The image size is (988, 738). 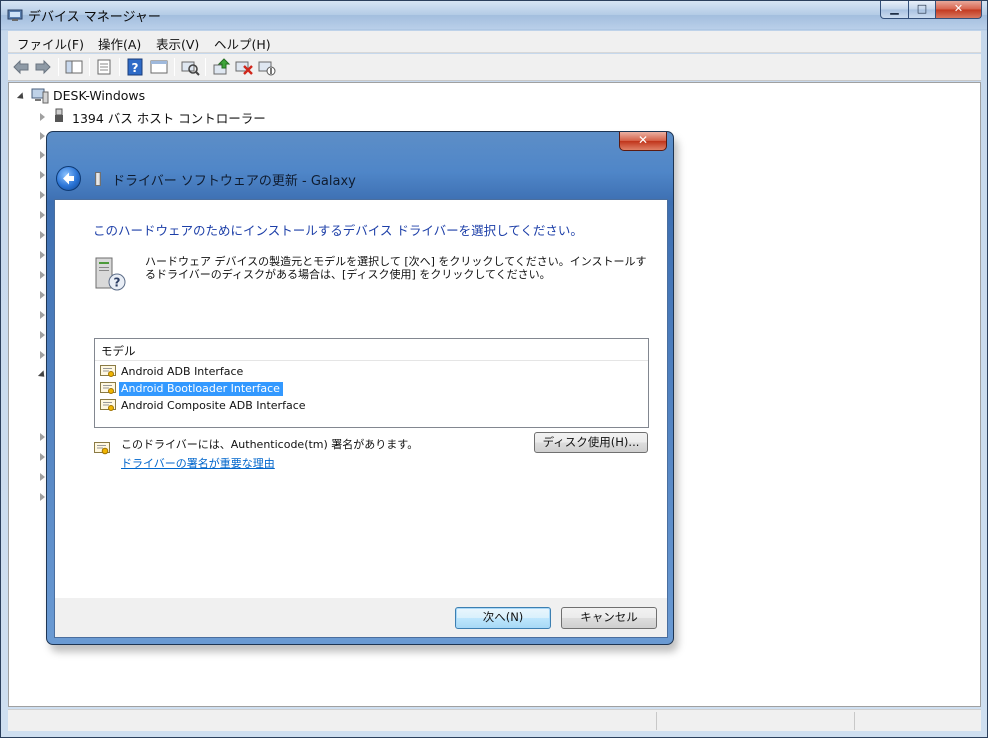 What do you see at coordinates (119, 43) in the screenshot?
I see `menu-action: 操作(A)` at bounding box center [119, 43].